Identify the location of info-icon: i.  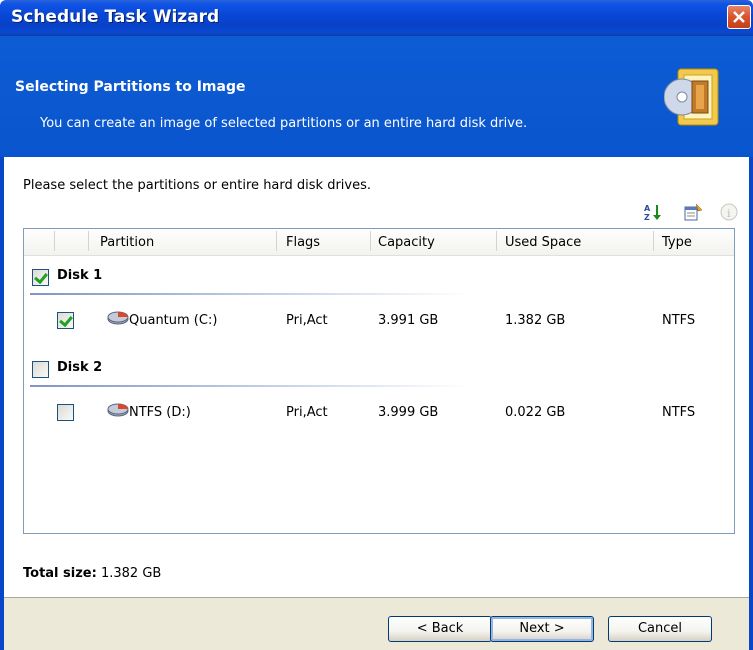
(729, 212).